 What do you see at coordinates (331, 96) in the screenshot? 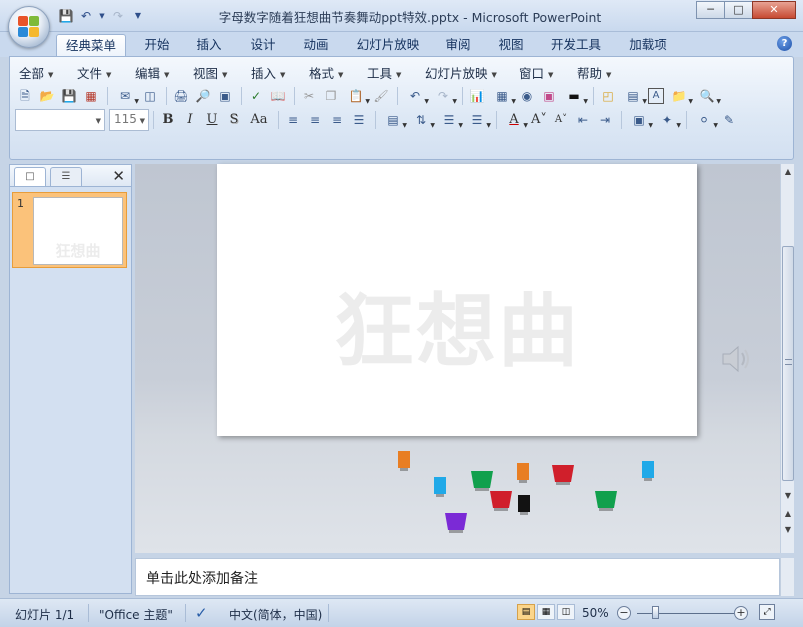
I see `copy-icon: ❐` at bounding box center [331, 96].